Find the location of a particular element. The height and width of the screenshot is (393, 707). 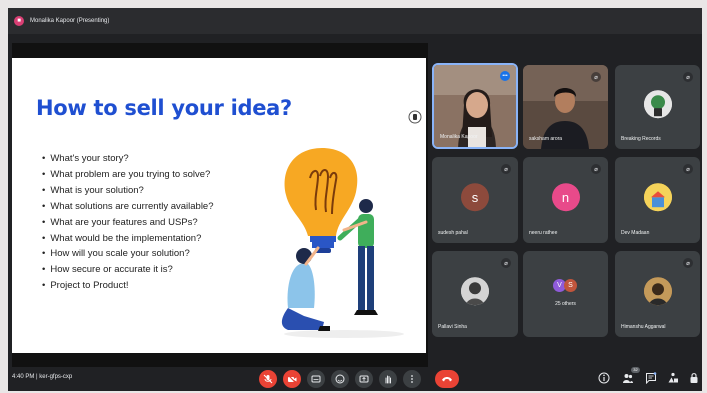

captions-icon is located at coordinates (316, 379).